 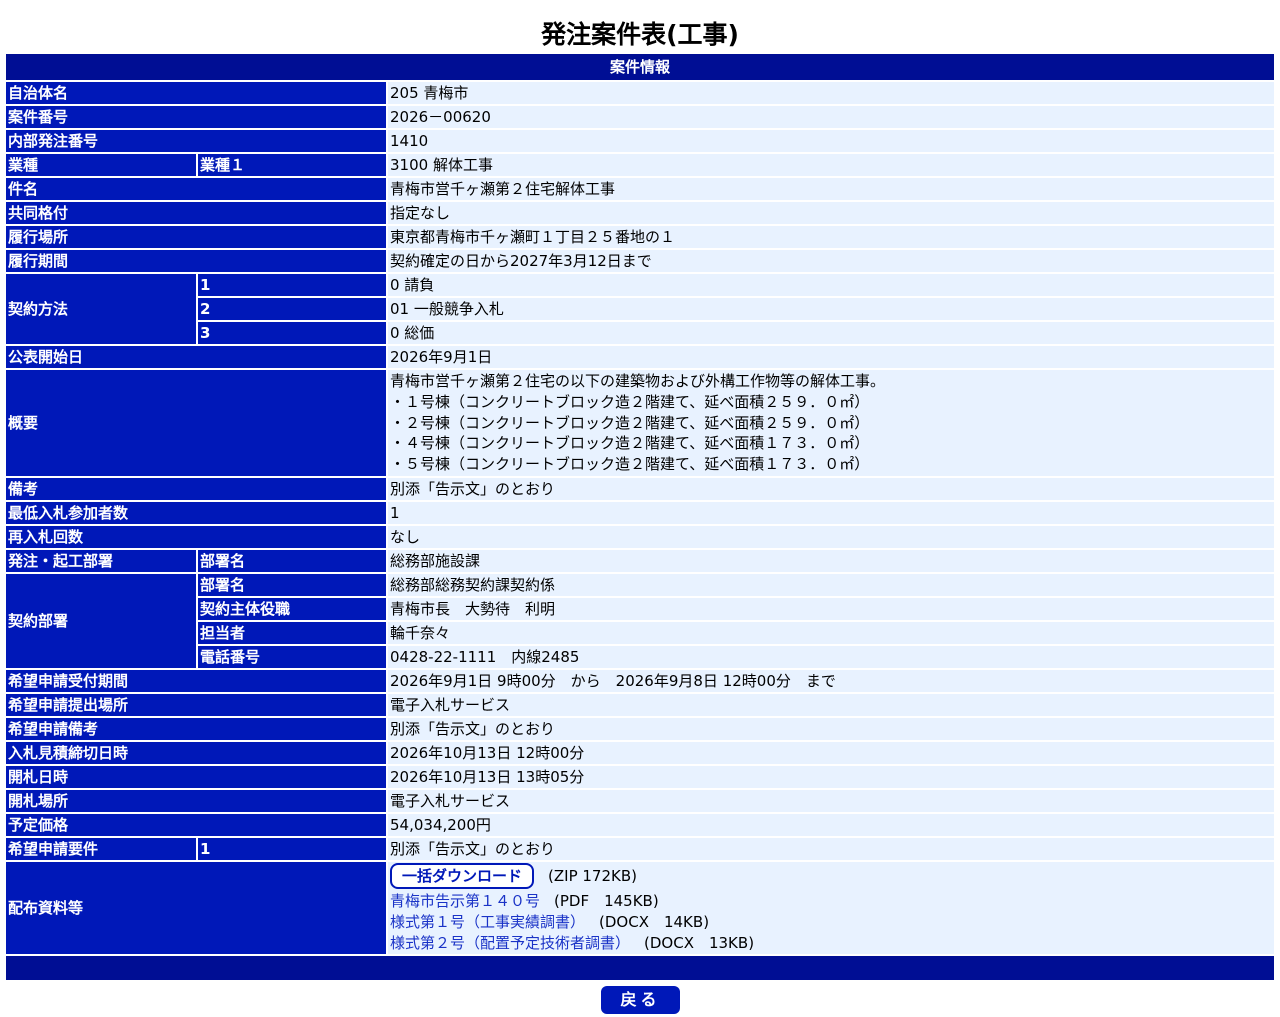 I want to click on label-period: 履行期間, so click(x=196, y=261).